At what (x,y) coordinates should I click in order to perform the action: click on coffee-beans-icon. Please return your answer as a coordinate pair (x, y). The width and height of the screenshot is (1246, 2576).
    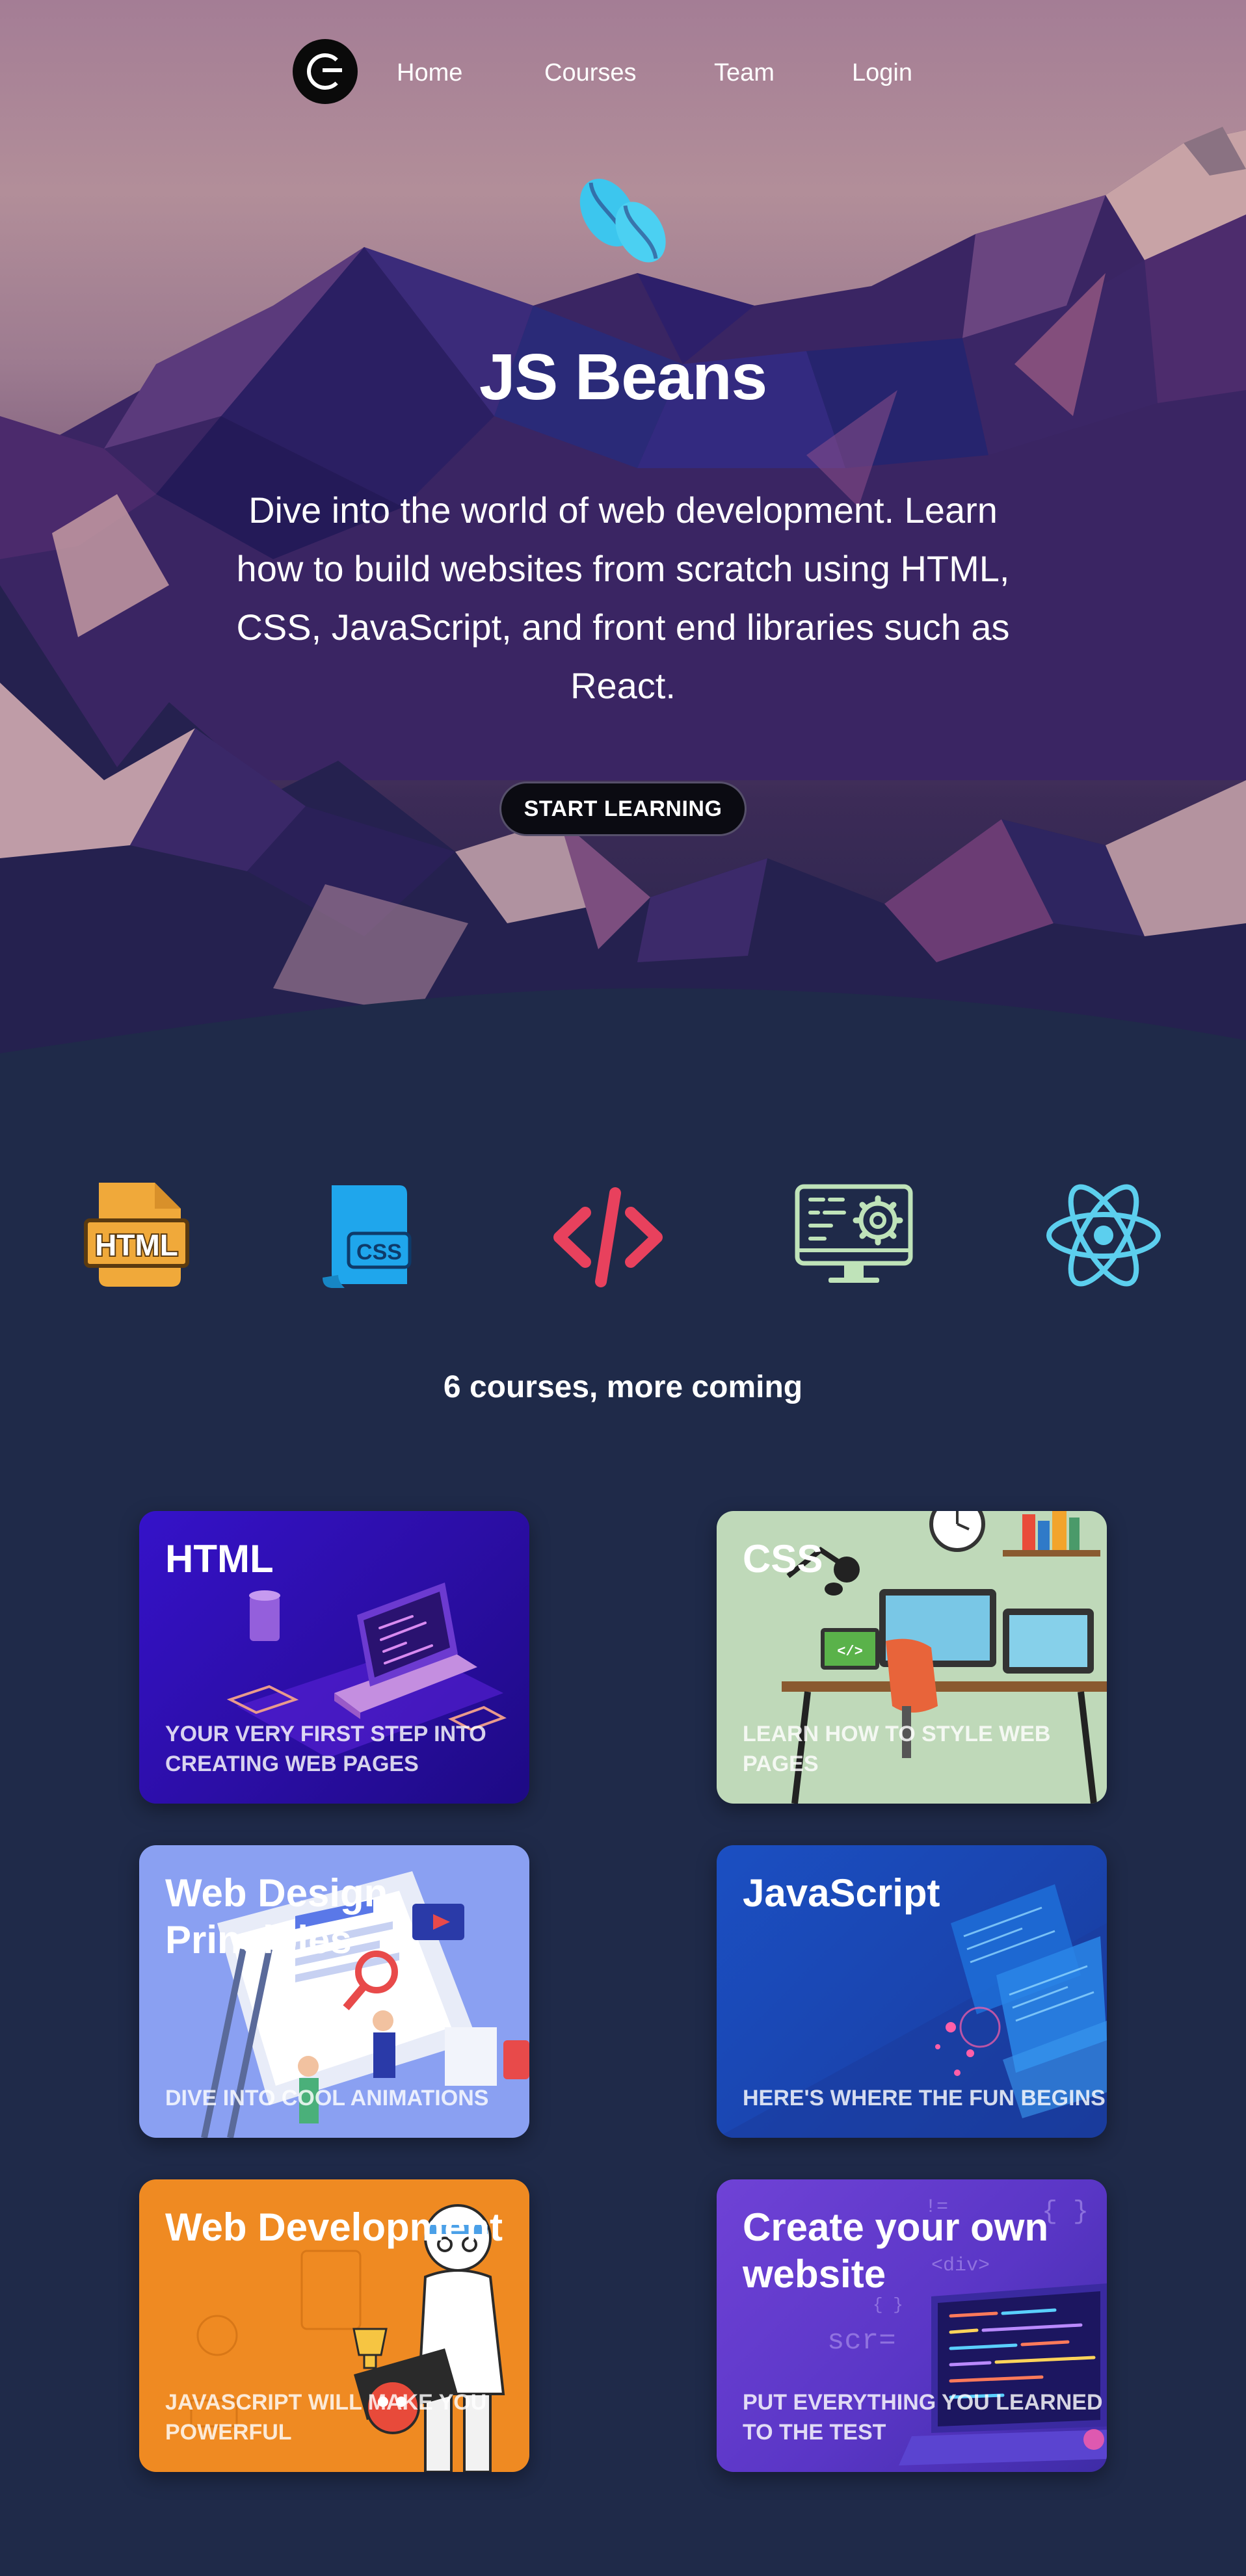
    Looking at the image, I should click on (622, 220).